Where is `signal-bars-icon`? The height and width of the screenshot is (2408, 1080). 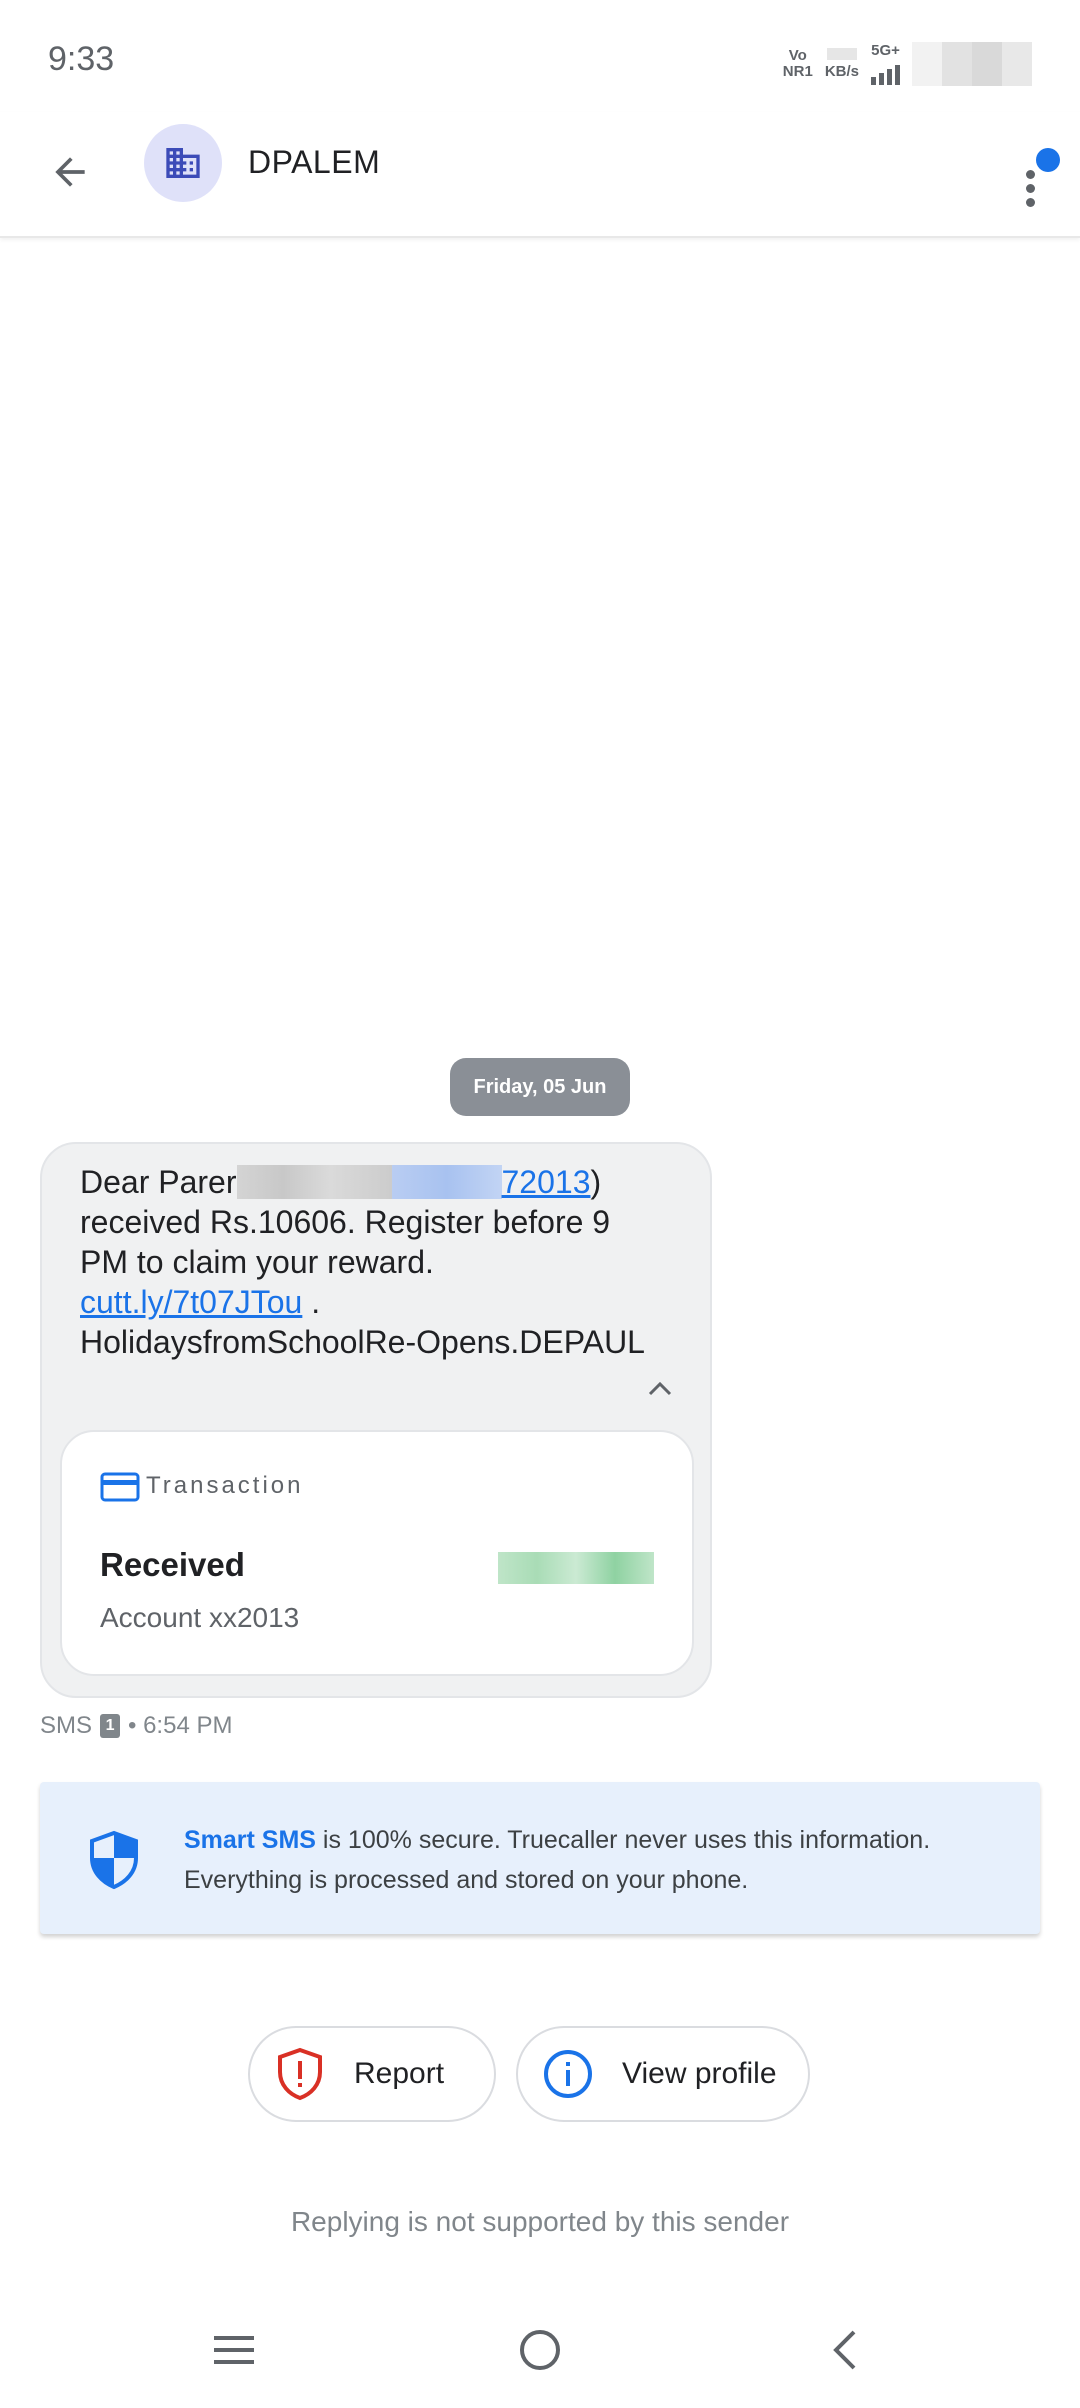
signal-bars-icon is located at coordinates (885, 72).